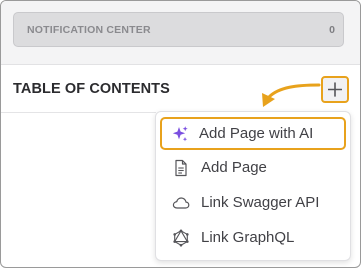 The height and width of the screenshot is (268, 361). Describe the element at coordinates (256, 133) in the screenshot. I see `menu-item-label: Add Page with AI` at that location.